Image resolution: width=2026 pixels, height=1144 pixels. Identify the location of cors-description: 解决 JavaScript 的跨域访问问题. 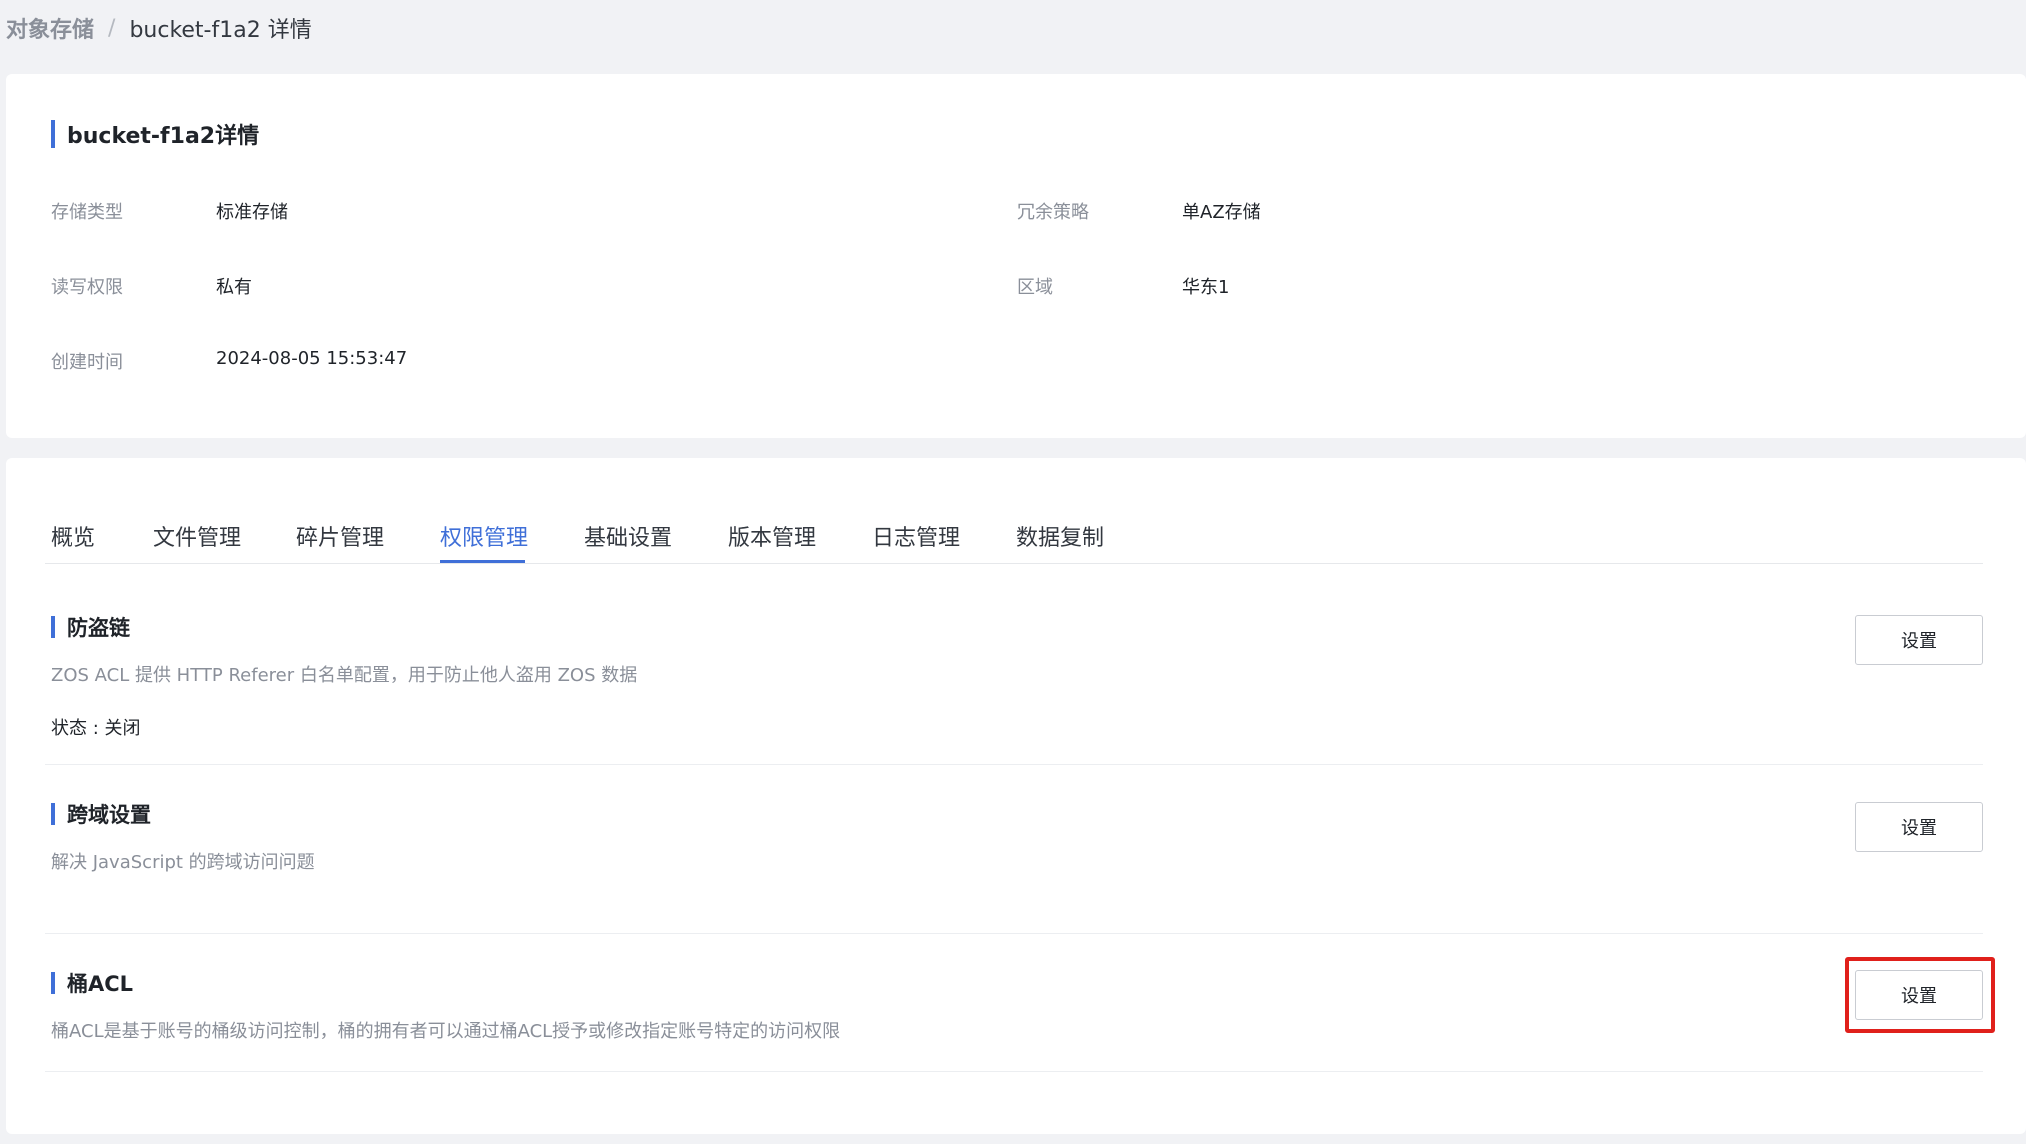
(183, 862).